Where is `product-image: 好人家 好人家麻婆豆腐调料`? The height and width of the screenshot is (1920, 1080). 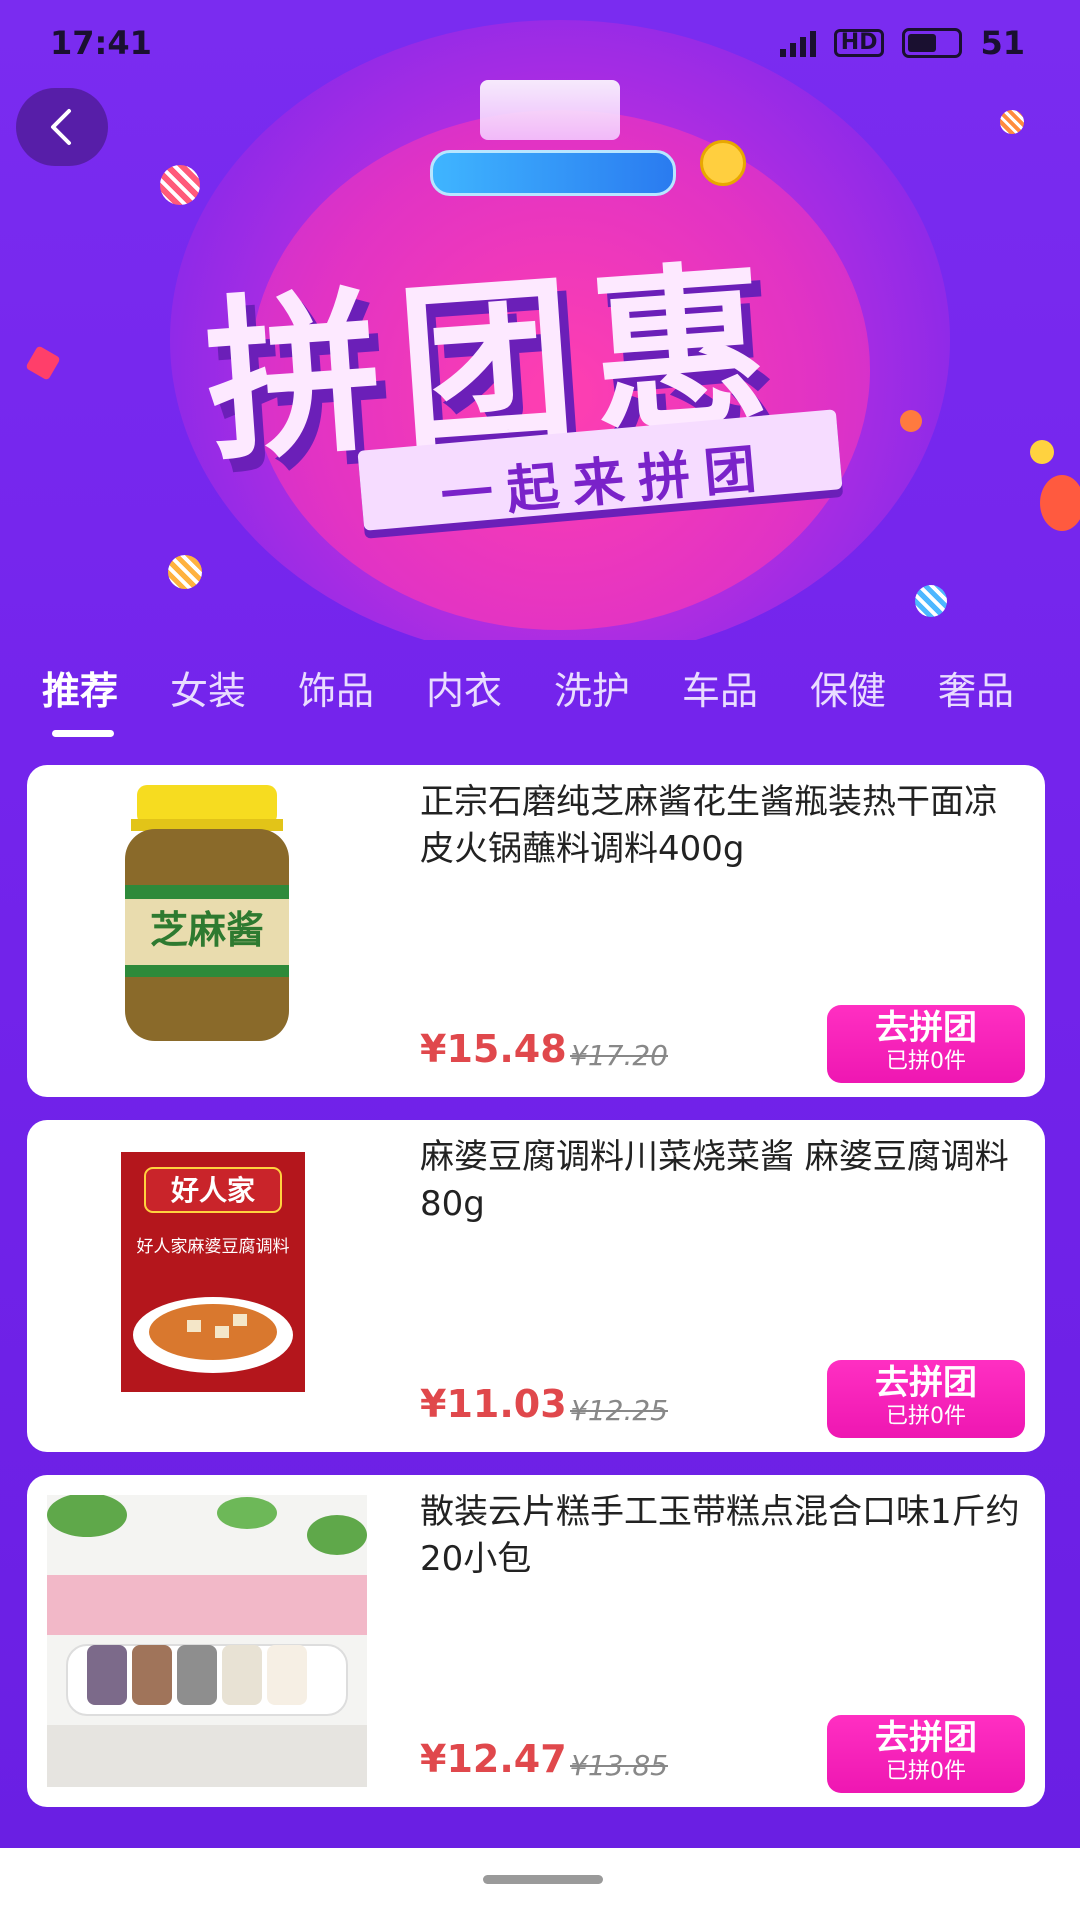
product-image: 好人家 好人家麻婆豆腐调料 is located at coordinates (207, 1286).